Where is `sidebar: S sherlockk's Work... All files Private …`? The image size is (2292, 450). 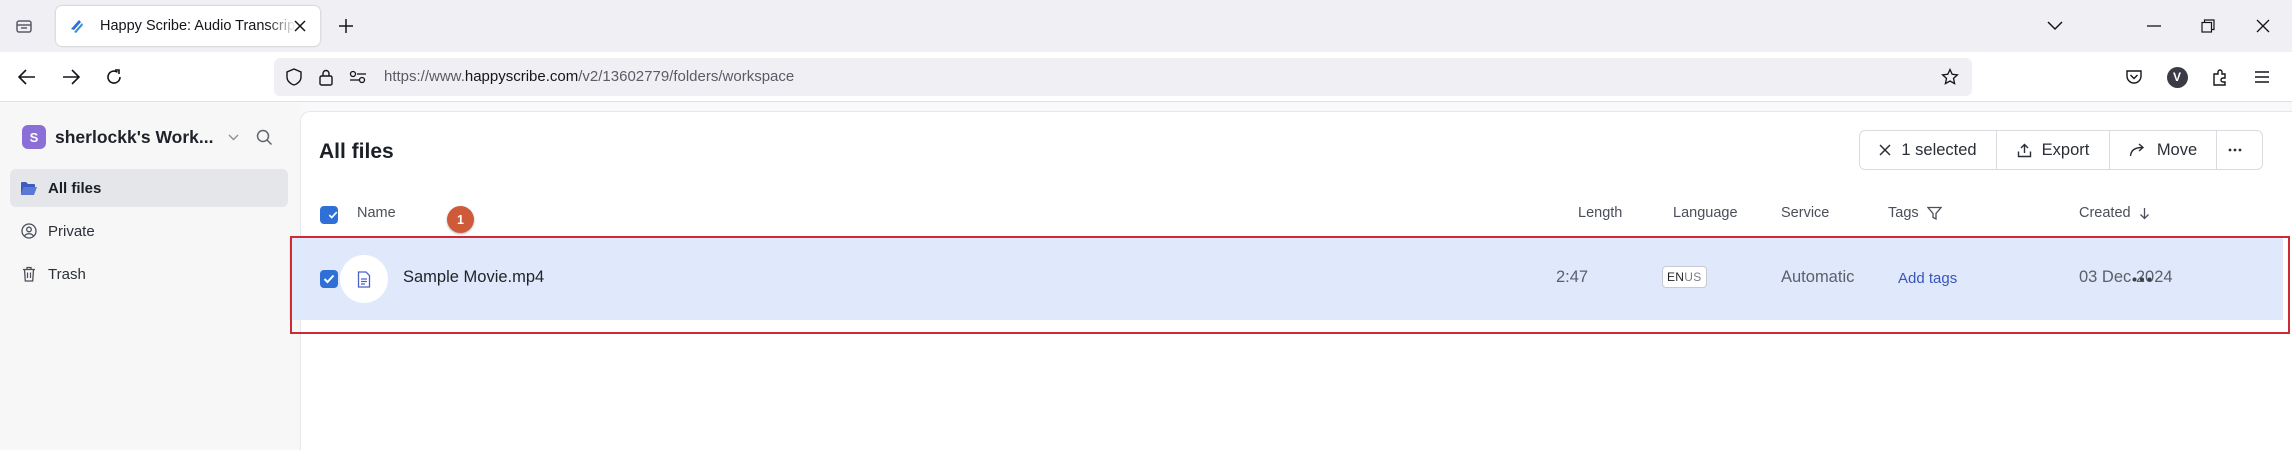 sidebar: S sherlockk's Work... All files Private … is located at coordinates (150, 276).